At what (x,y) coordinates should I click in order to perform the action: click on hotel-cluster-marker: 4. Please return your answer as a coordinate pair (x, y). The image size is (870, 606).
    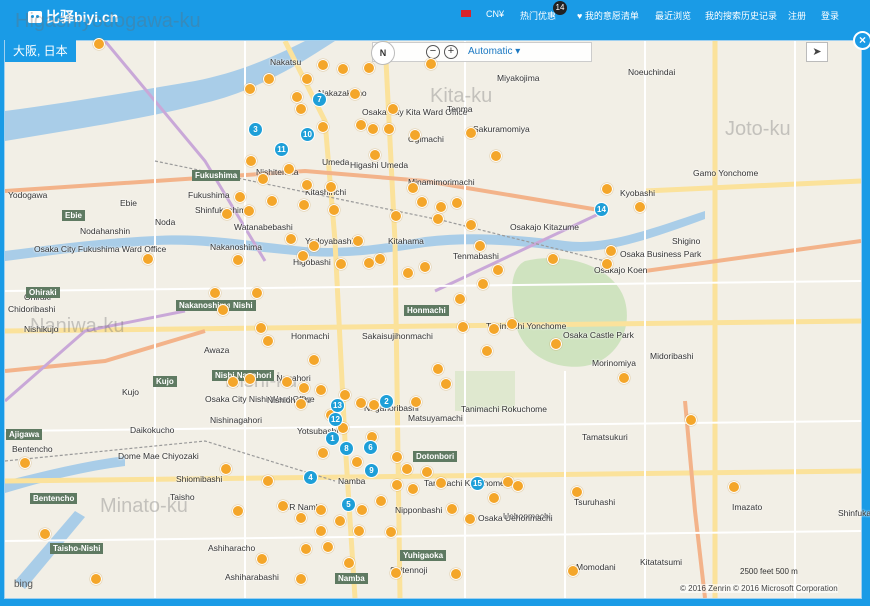
    Looking at the image, I should click on (310, 477).